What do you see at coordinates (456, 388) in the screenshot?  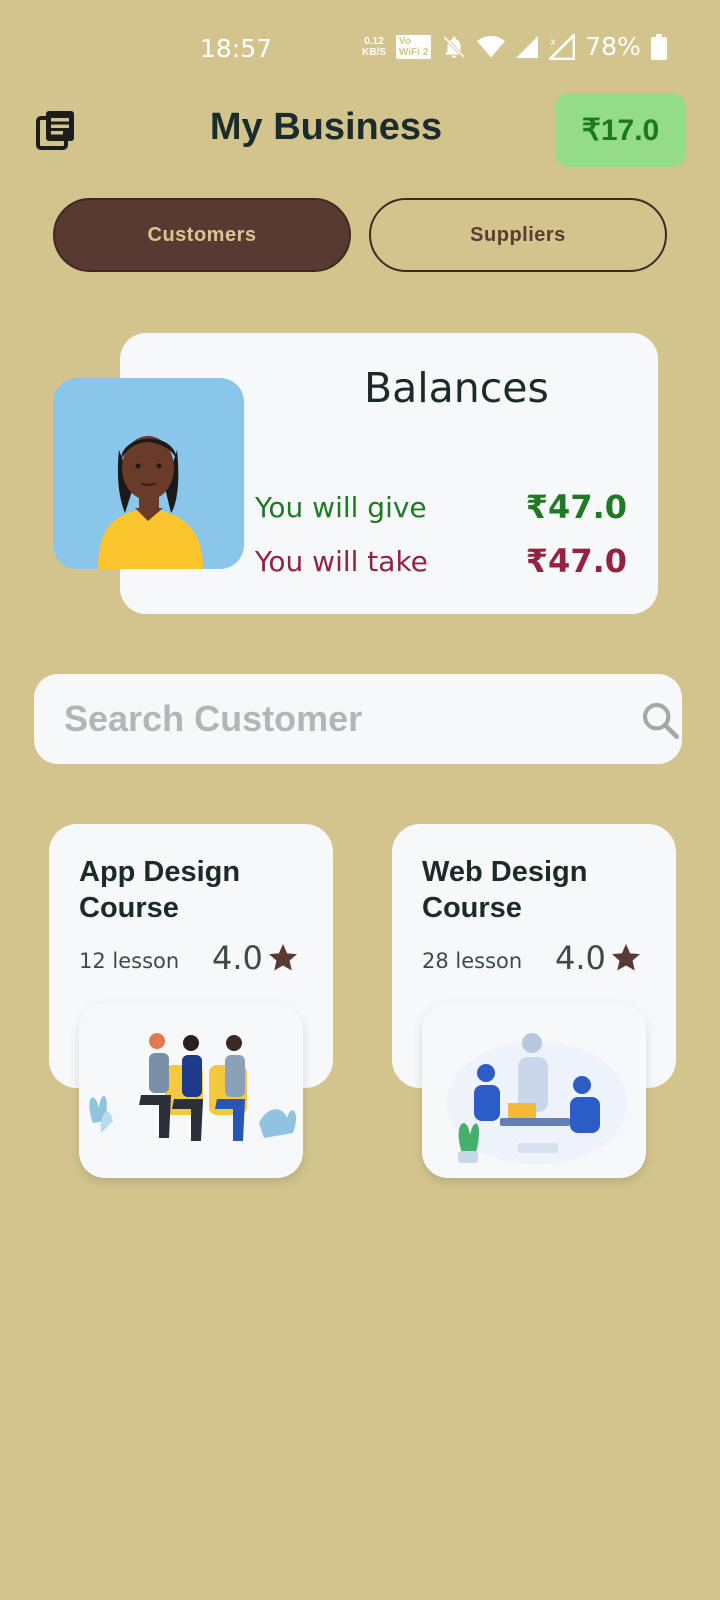 I see `balances-title: Balances` at bounding box center [456, 388].